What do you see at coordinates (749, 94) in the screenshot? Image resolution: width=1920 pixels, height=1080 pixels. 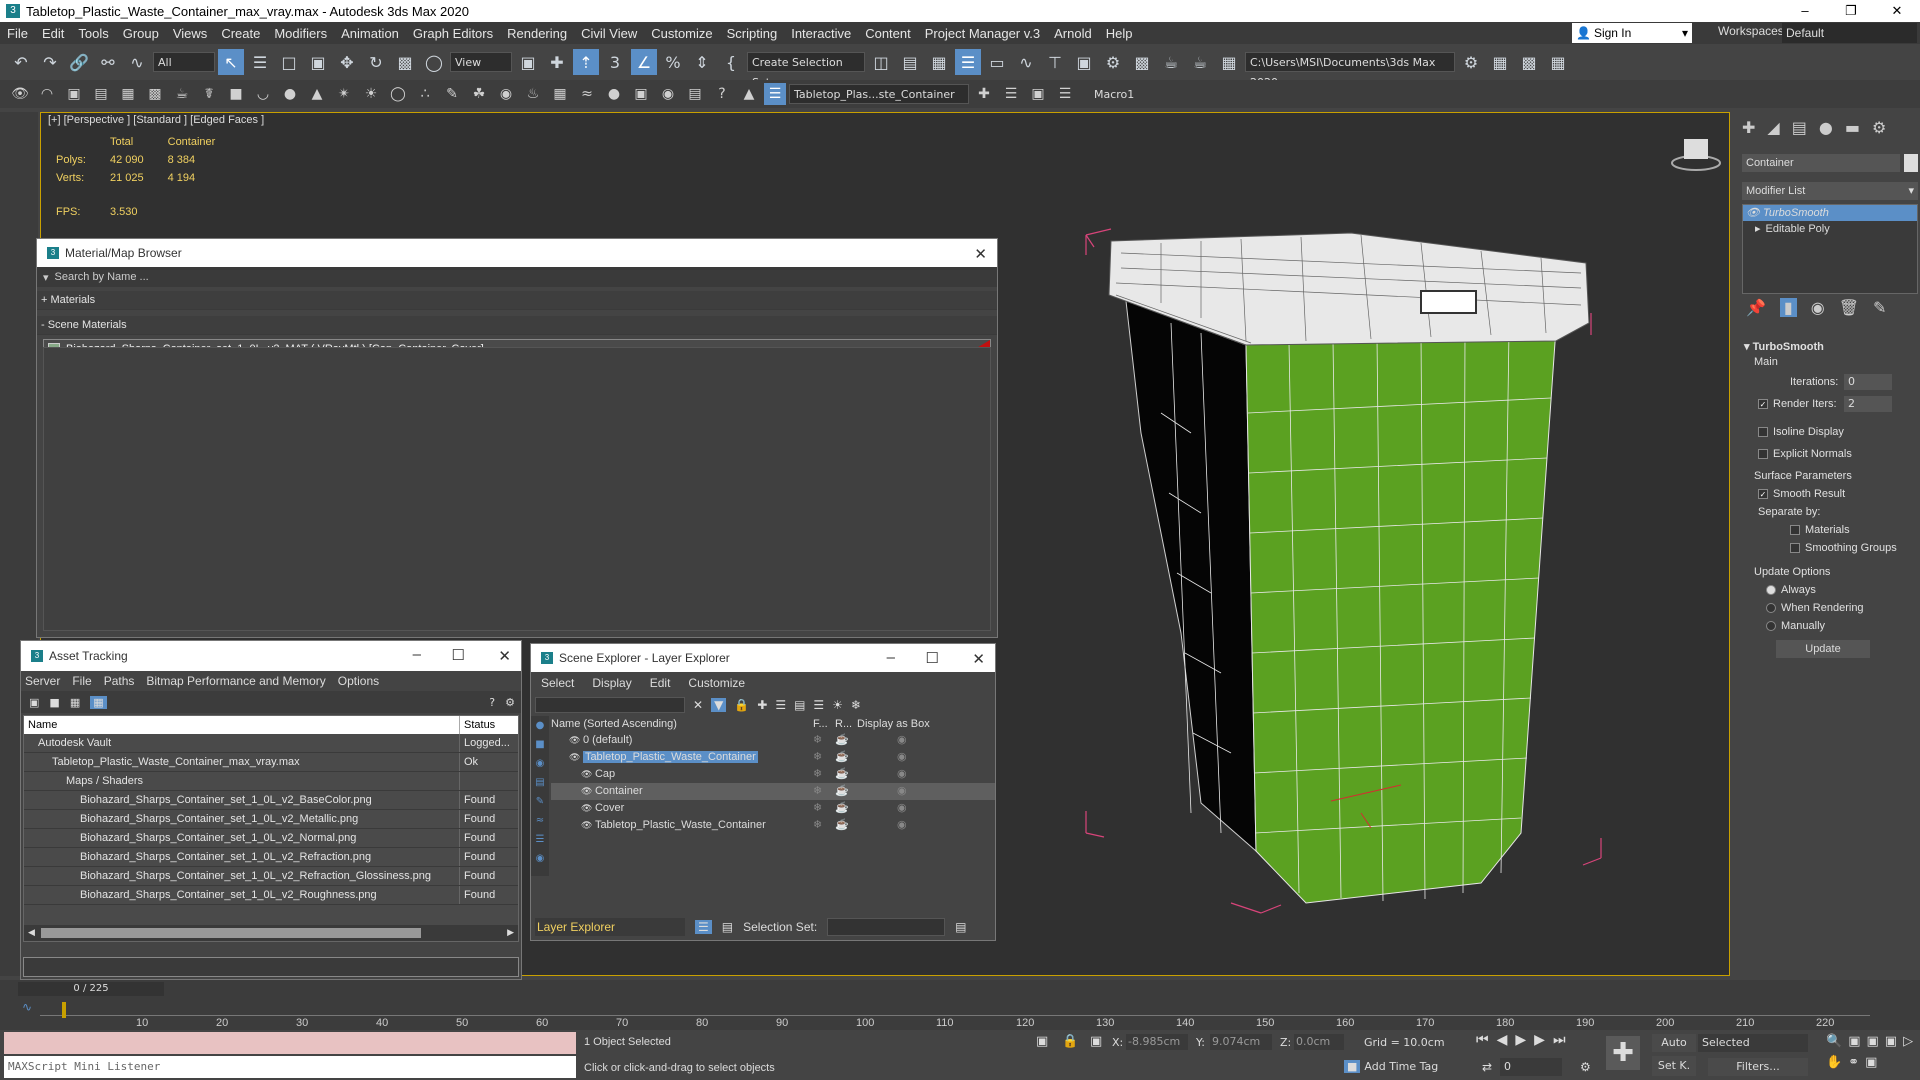 I see `scene-icon: ▲` at bounding box center [749, 94].